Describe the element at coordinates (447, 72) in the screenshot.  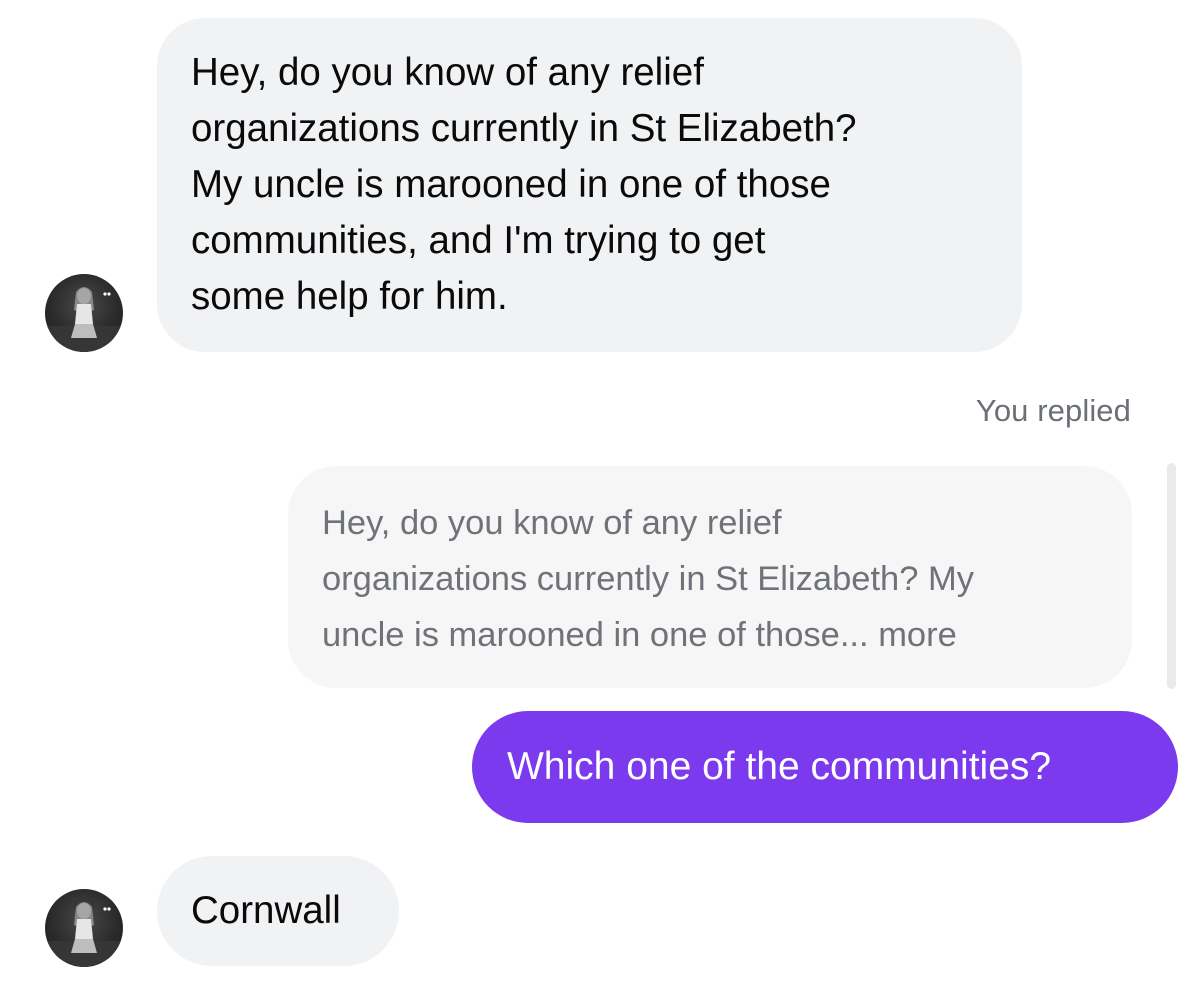
I see `message-line: Hey, do you know of any relief` at that location.